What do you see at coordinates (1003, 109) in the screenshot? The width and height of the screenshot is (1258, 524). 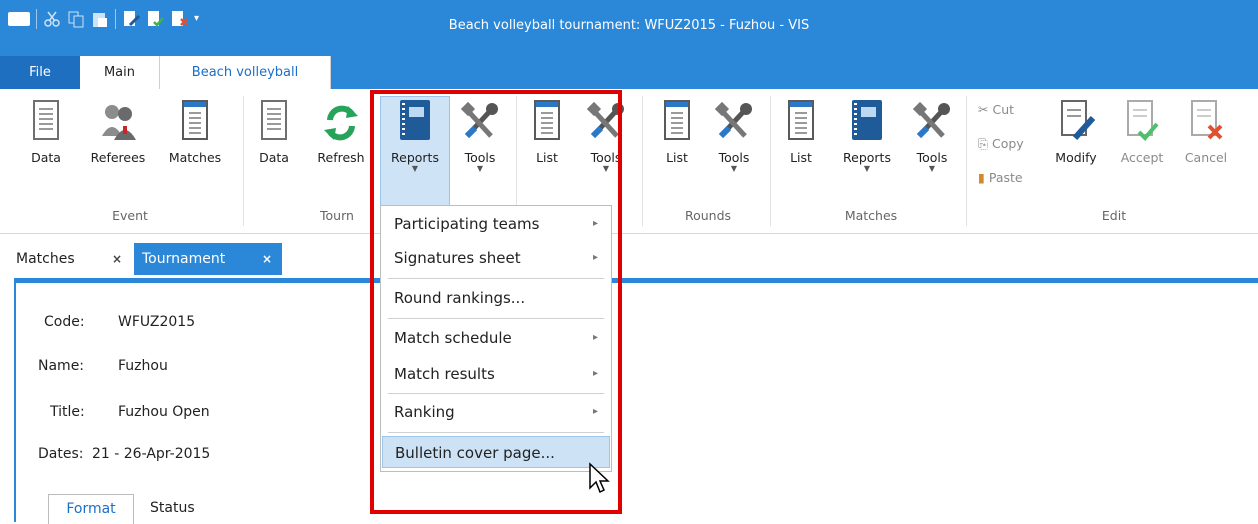 I see `button-label: Cut` at bounding box center [1003, 109].